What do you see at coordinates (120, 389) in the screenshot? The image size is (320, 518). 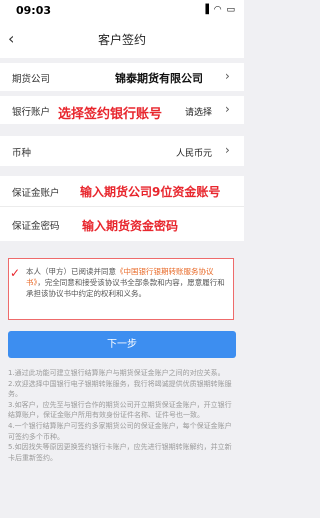 I see `note-item: 2.欢迎选择中国银行电子银期转账服务，我行将竭诚提供优质银期转账服务。` at bounding box center [120, 389].